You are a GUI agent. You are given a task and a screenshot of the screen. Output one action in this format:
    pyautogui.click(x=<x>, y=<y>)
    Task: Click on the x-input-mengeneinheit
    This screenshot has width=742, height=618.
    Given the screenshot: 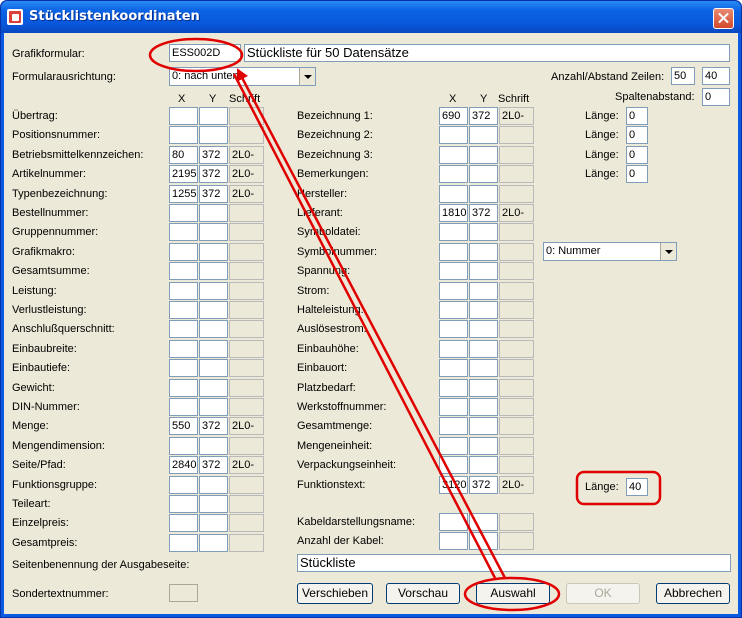 What is the action you would take?
    pyautogui.click(x=453, y=445)
    